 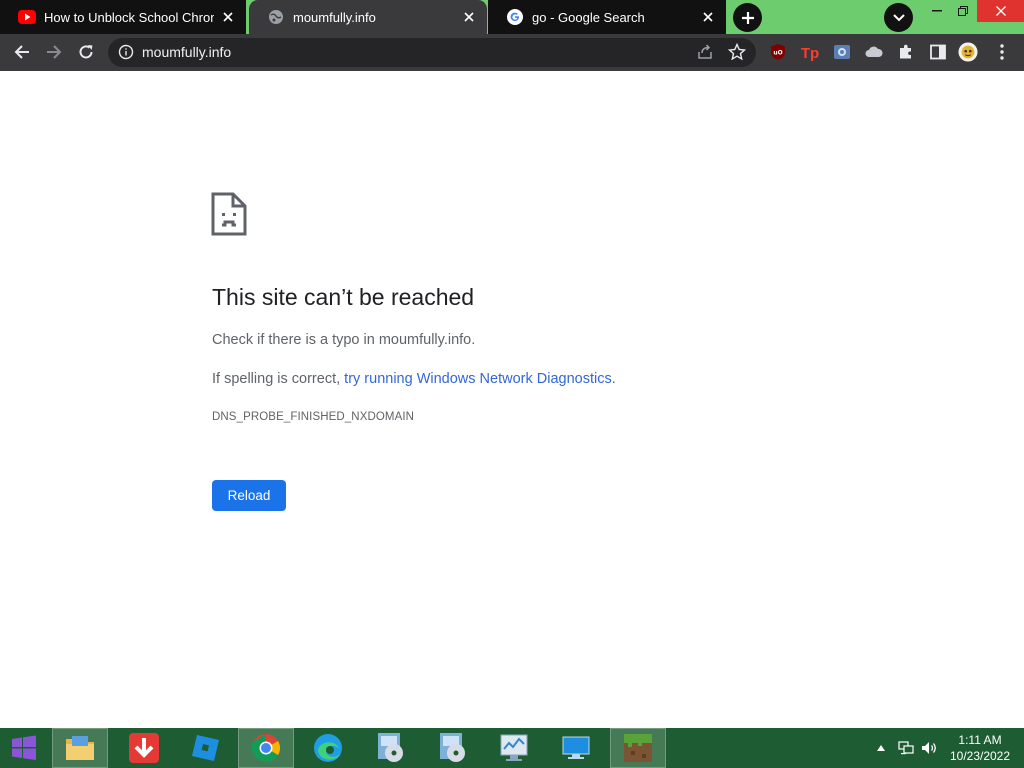 I want to click on display-icon, so click(x=576, y=747).